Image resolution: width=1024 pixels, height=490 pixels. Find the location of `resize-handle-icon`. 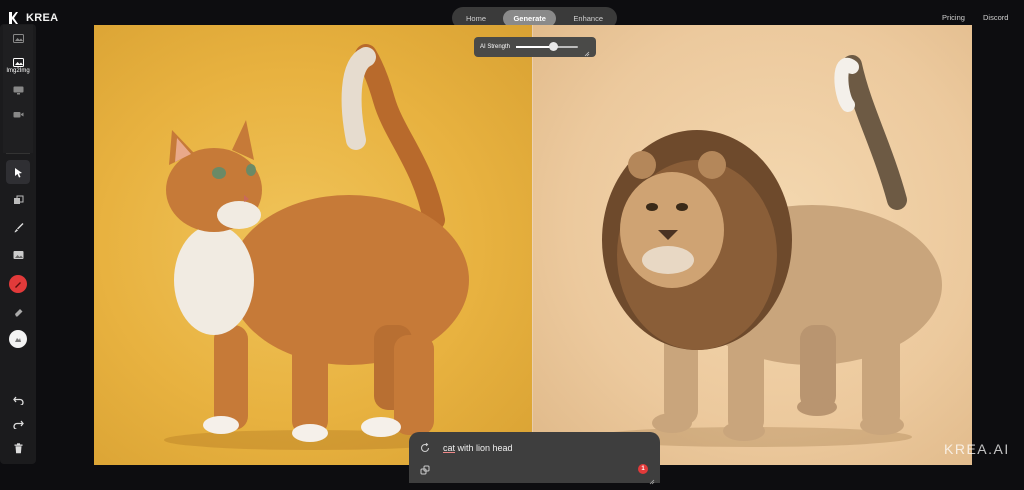

resize-handle-icon is located at coordinates (587, 50).